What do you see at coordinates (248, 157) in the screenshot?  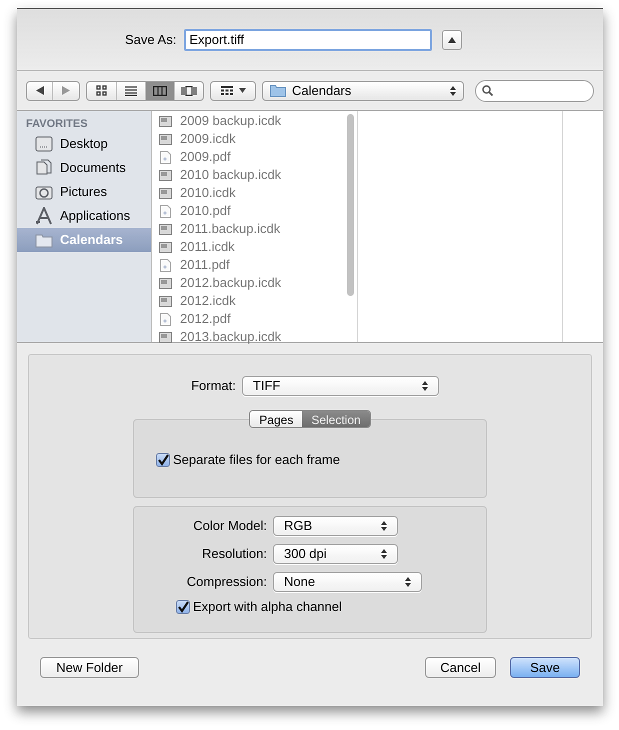 I see `file-item: 2009.pdf` at bounding box center [248, 157].